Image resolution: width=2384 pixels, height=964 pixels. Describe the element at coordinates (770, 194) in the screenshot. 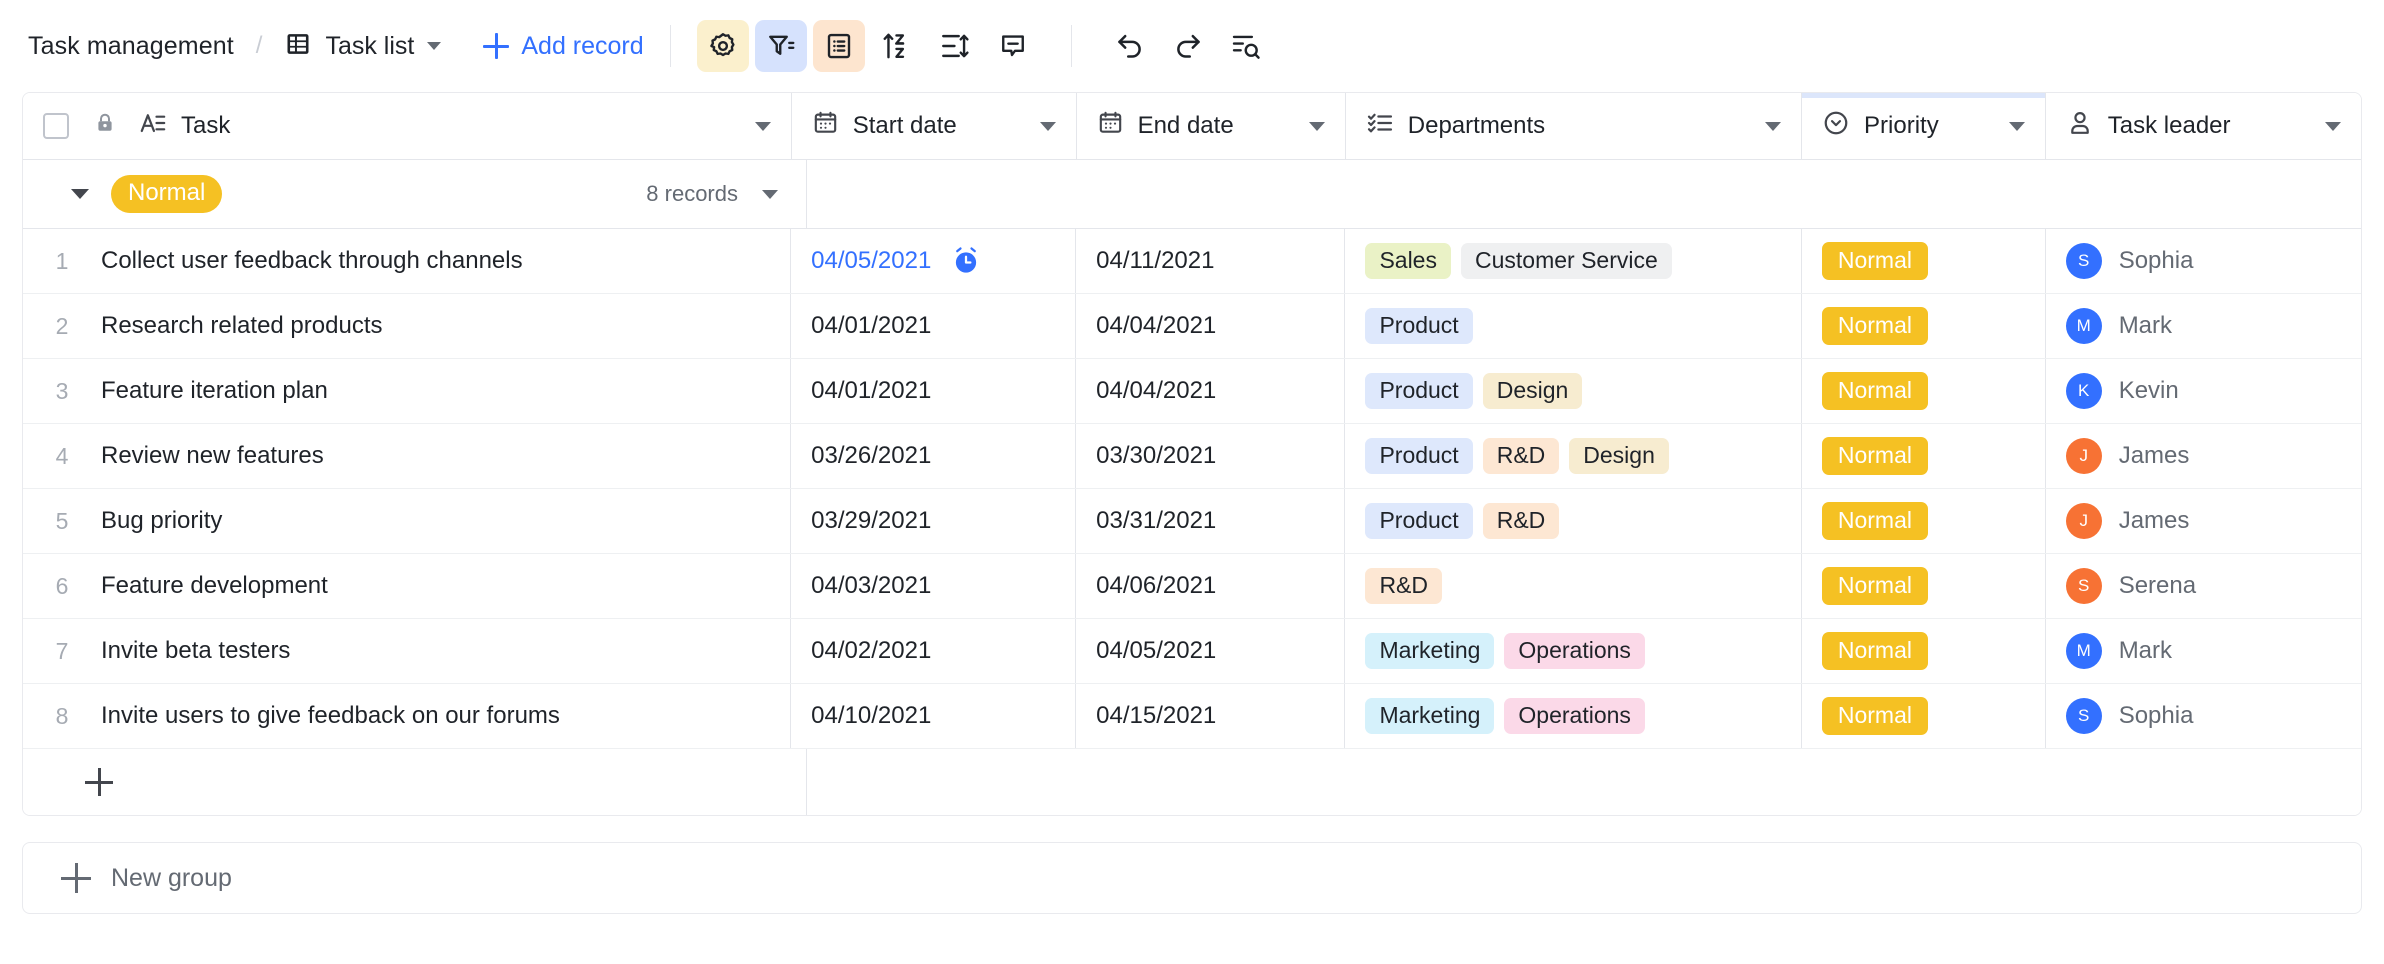

I see `group-menu-chevron-icon` at that location.